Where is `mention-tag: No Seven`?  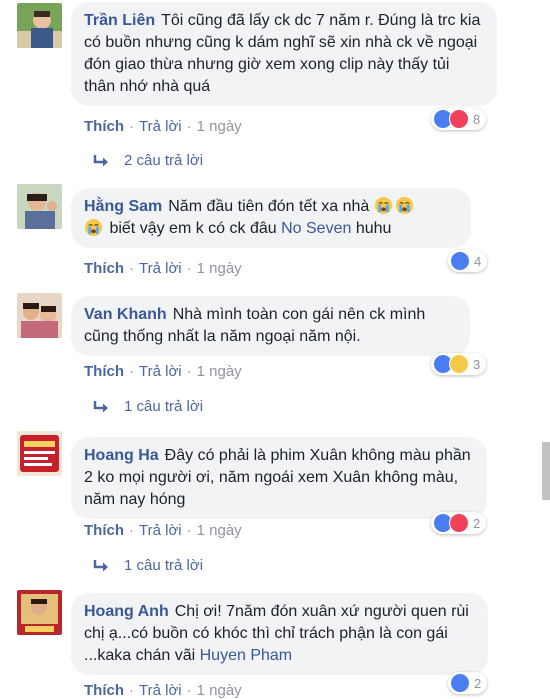
mention-tag: No Seven is located at coordinates (316, 228).